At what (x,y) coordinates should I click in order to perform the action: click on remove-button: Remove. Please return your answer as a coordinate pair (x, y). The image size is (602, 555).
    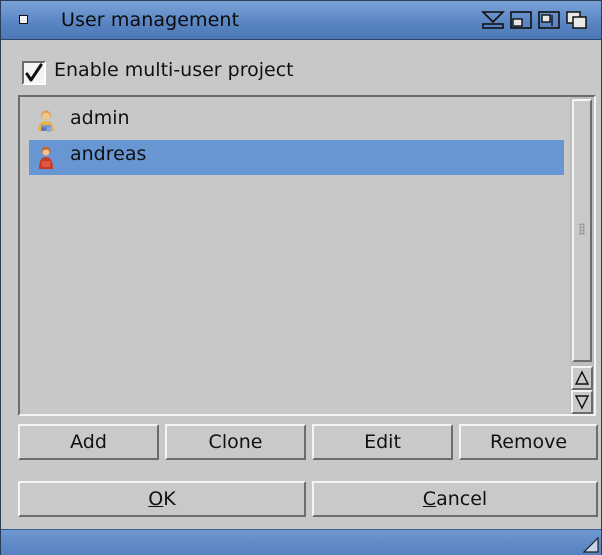
    Looking at the image, I should click on (528, 442).